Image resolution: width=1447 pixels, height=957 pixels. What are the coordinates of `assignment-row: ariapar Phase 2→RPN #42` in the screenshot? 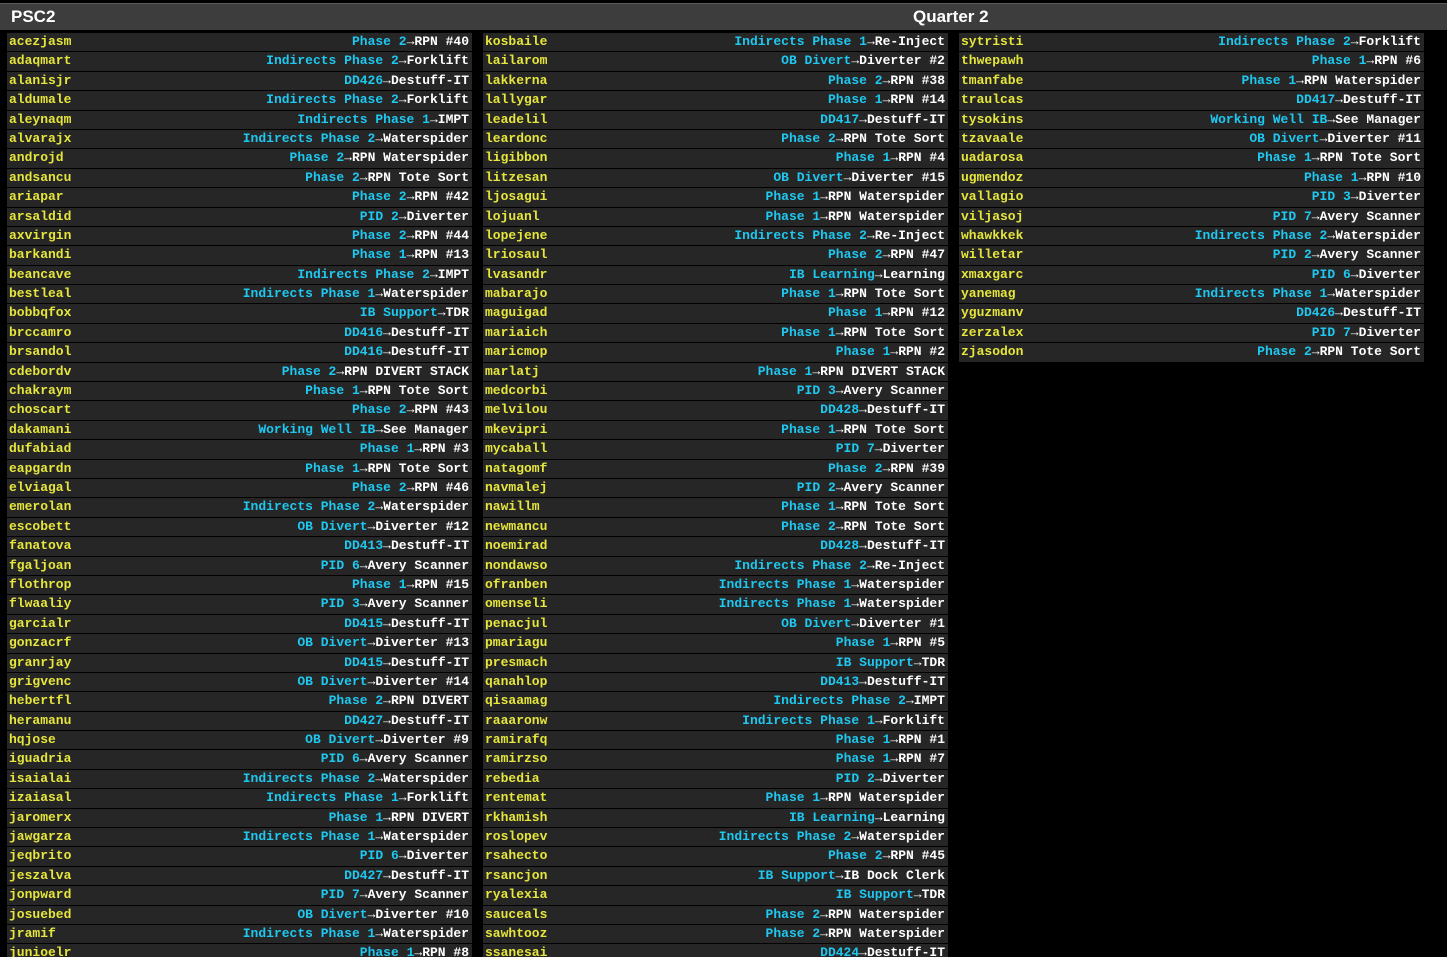 It's located at (239, 198).